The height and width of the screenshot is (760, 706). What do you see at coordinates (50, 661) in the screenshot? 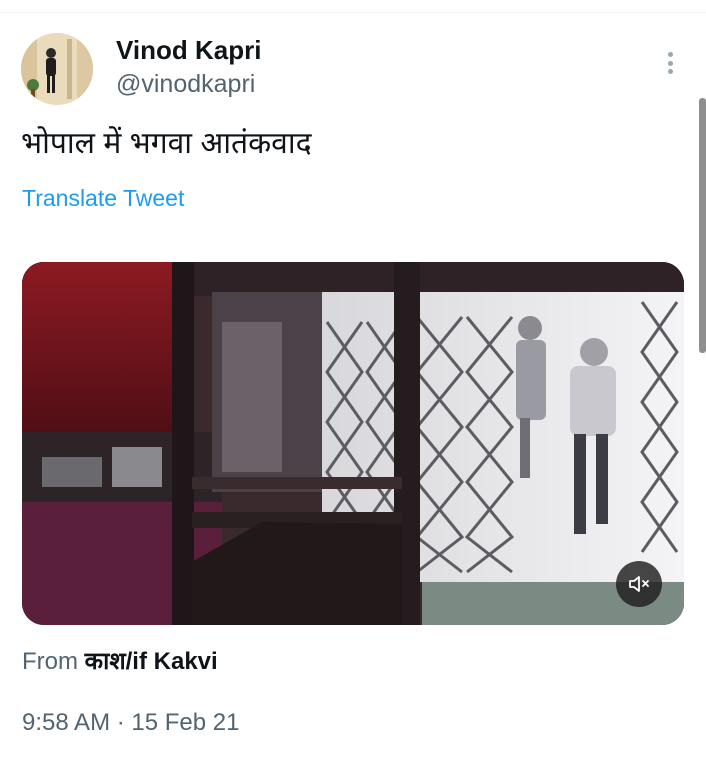
I see `source-prefix: From` at bounding box center [50, 661].